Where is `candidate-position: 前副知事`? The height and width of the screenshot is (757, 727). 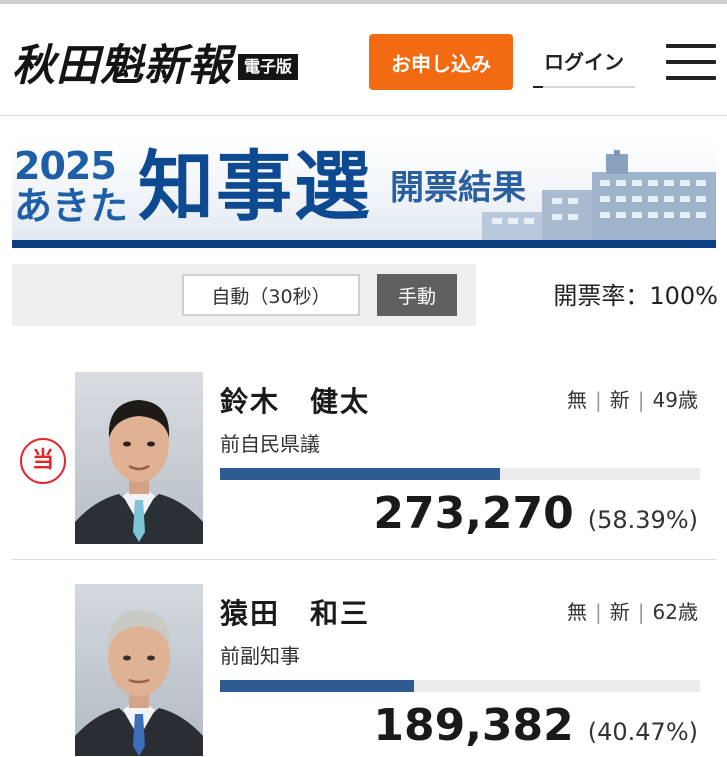
candidate-position: 前副知事 is located at coordinates (260, 656).